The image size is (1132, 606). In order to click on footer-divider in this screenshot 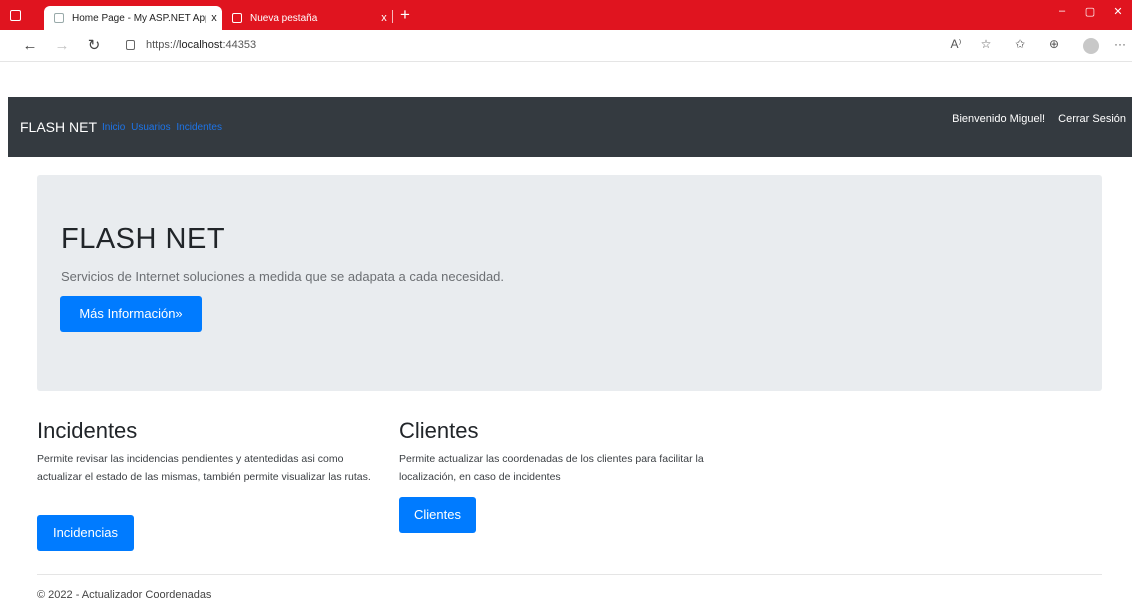, I will do `click(569, 574)`.